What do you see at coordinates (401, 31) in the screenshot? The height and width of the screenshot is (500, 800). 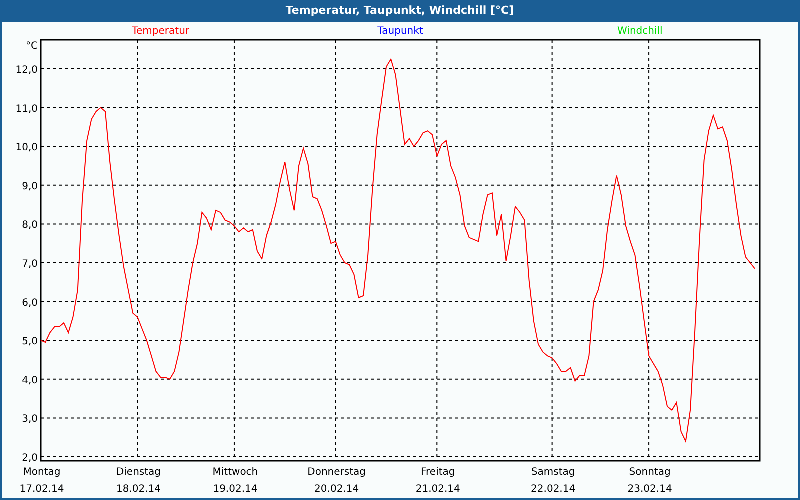 I see `legend-label: Taupunkt` at bounding box center [401, 31].